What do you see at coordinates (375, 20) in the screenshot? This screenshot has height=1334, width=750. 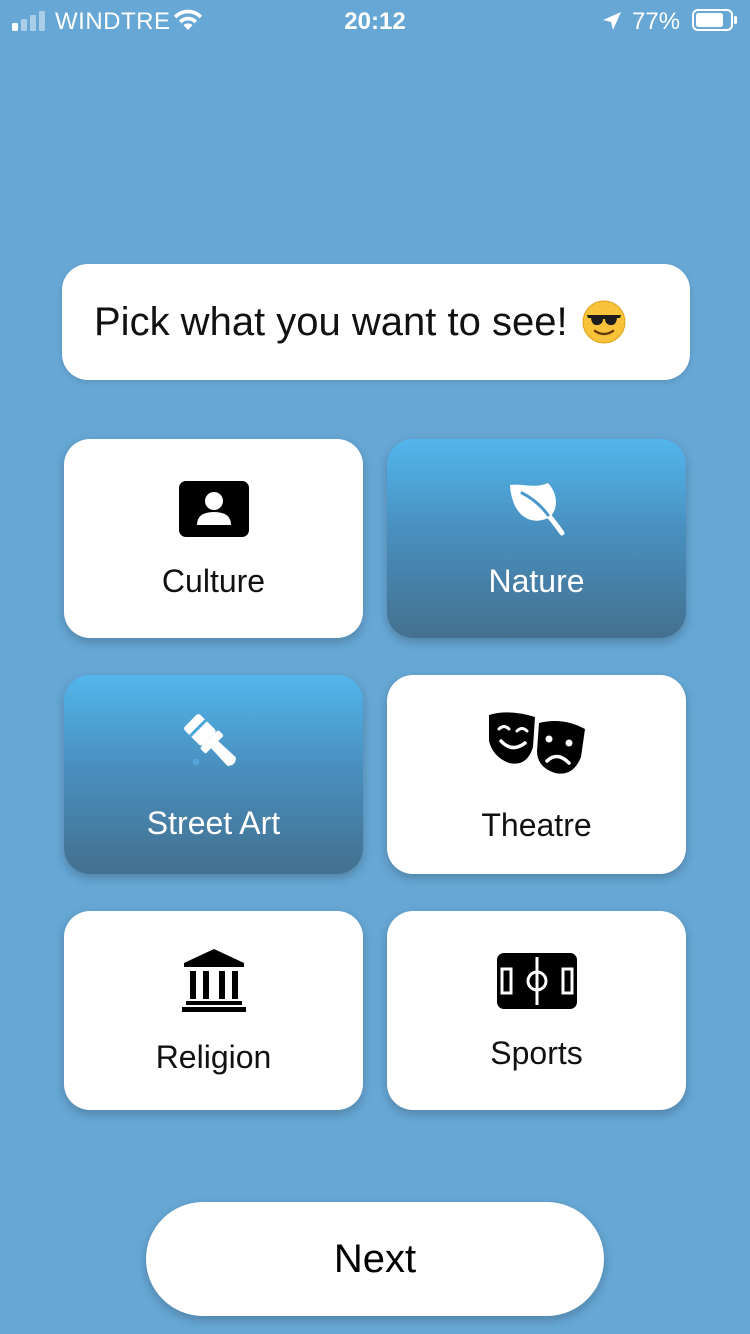 I see `status-bar: WINDTRE 20:12 77%` at bounding box center [375, 20].